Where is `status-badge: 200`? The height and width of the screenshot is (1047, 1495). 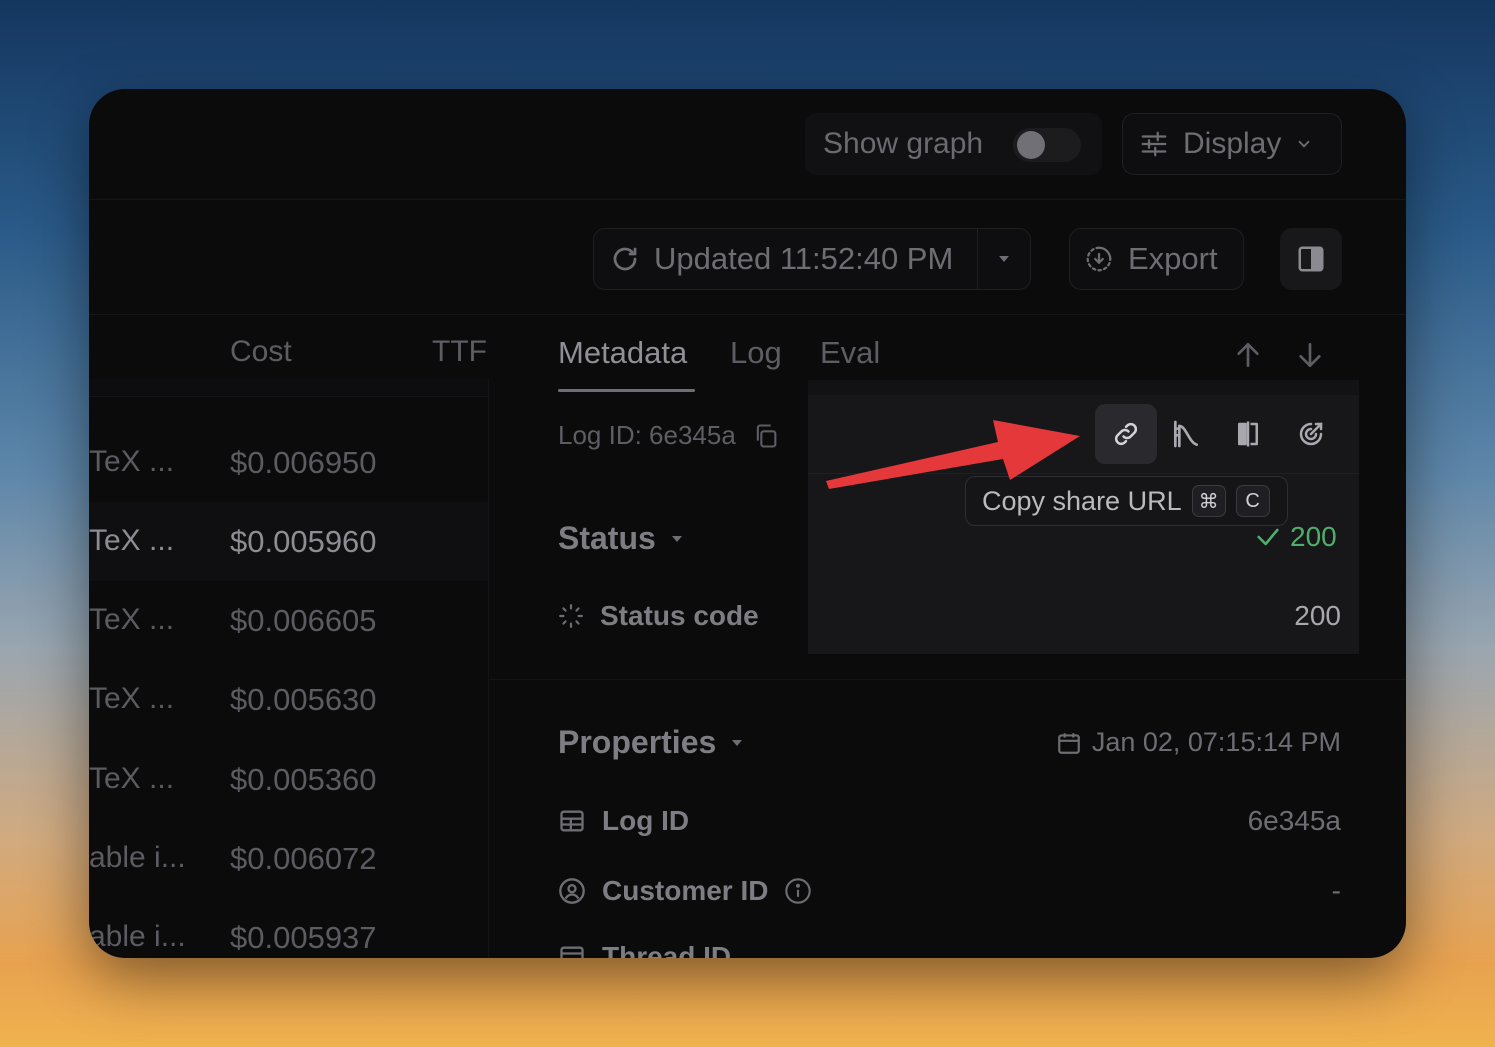
status-badge: 200 is located at coordinates (1295, 537).